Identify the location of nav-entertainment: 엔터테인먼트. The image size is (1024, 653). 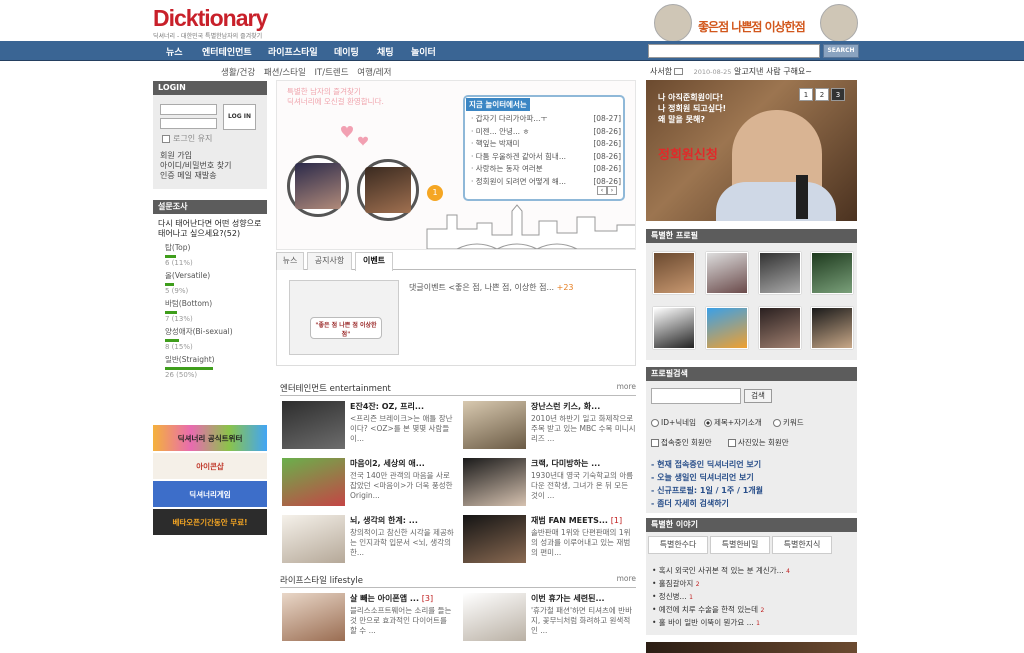
(227, 51).